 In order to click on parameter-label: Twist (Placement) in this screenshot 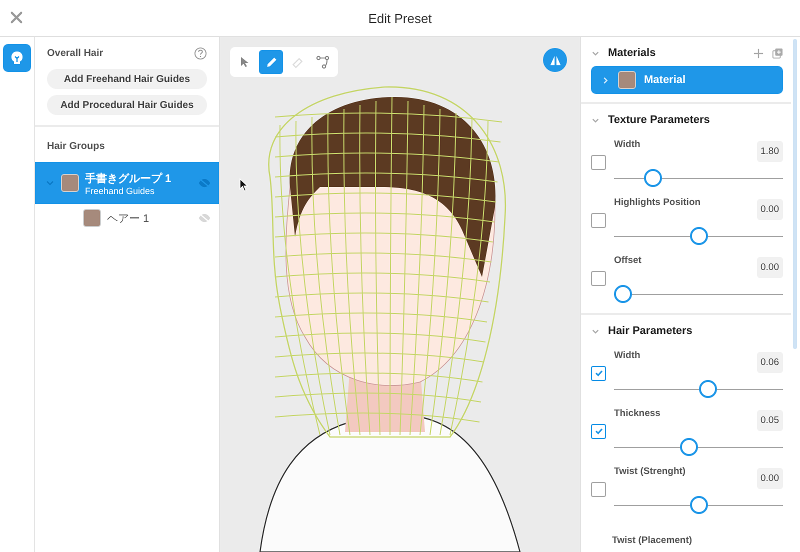, I will do `click(652, 540)`.